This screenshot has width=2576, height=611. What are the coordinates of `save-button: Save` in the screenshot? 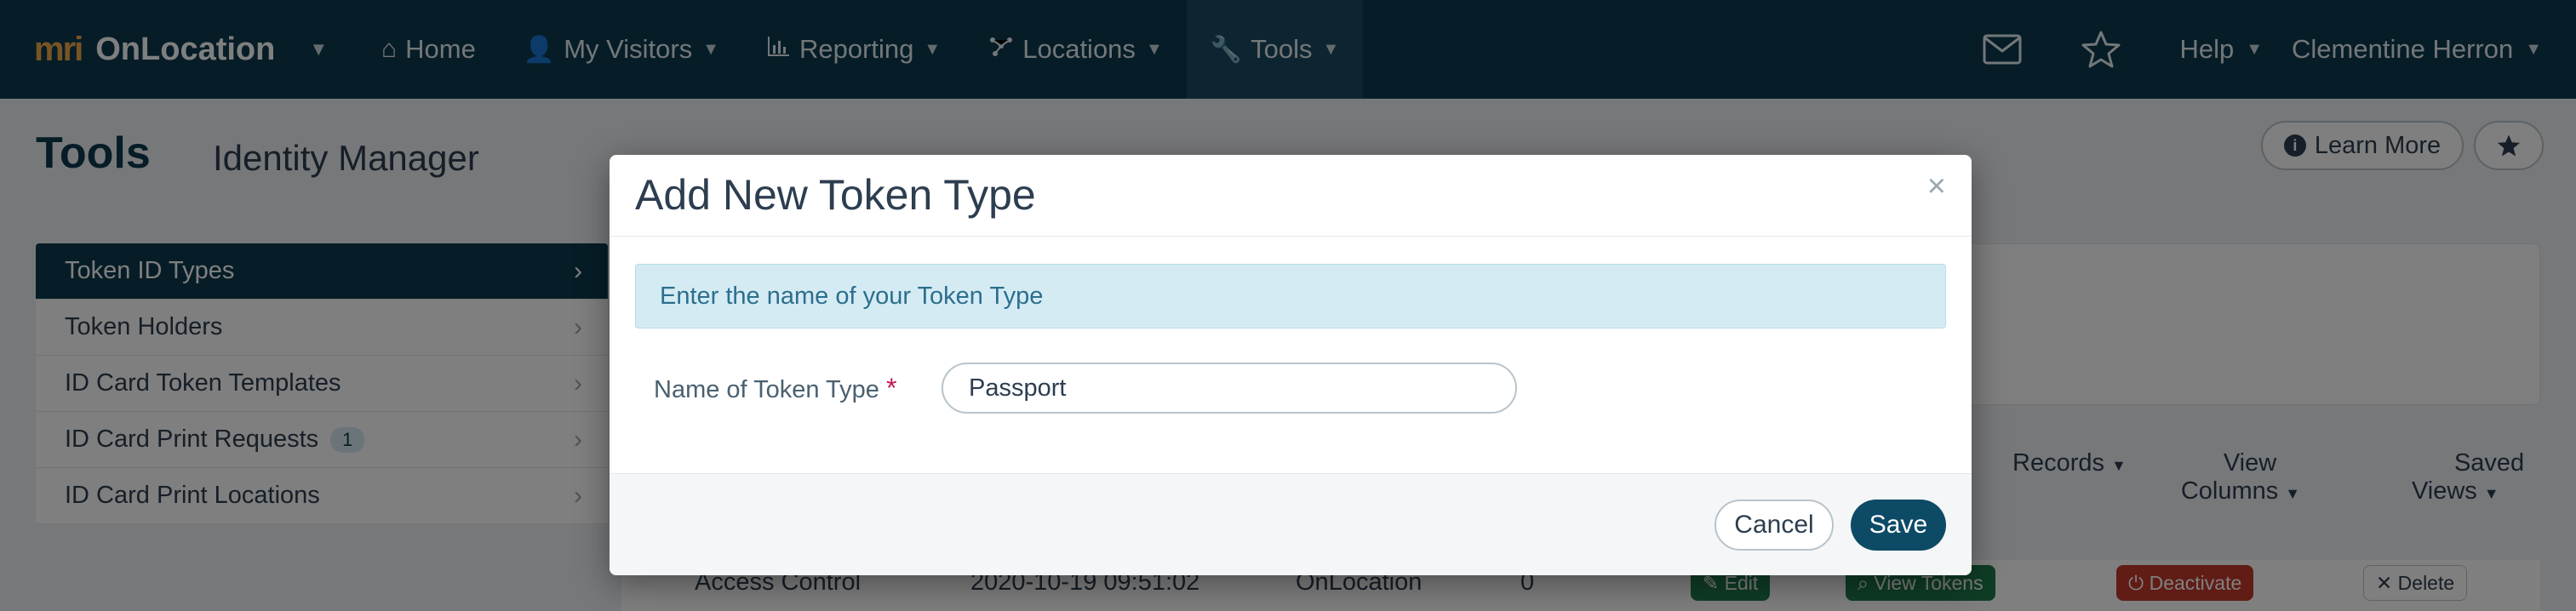 It's located at (1898, 526).